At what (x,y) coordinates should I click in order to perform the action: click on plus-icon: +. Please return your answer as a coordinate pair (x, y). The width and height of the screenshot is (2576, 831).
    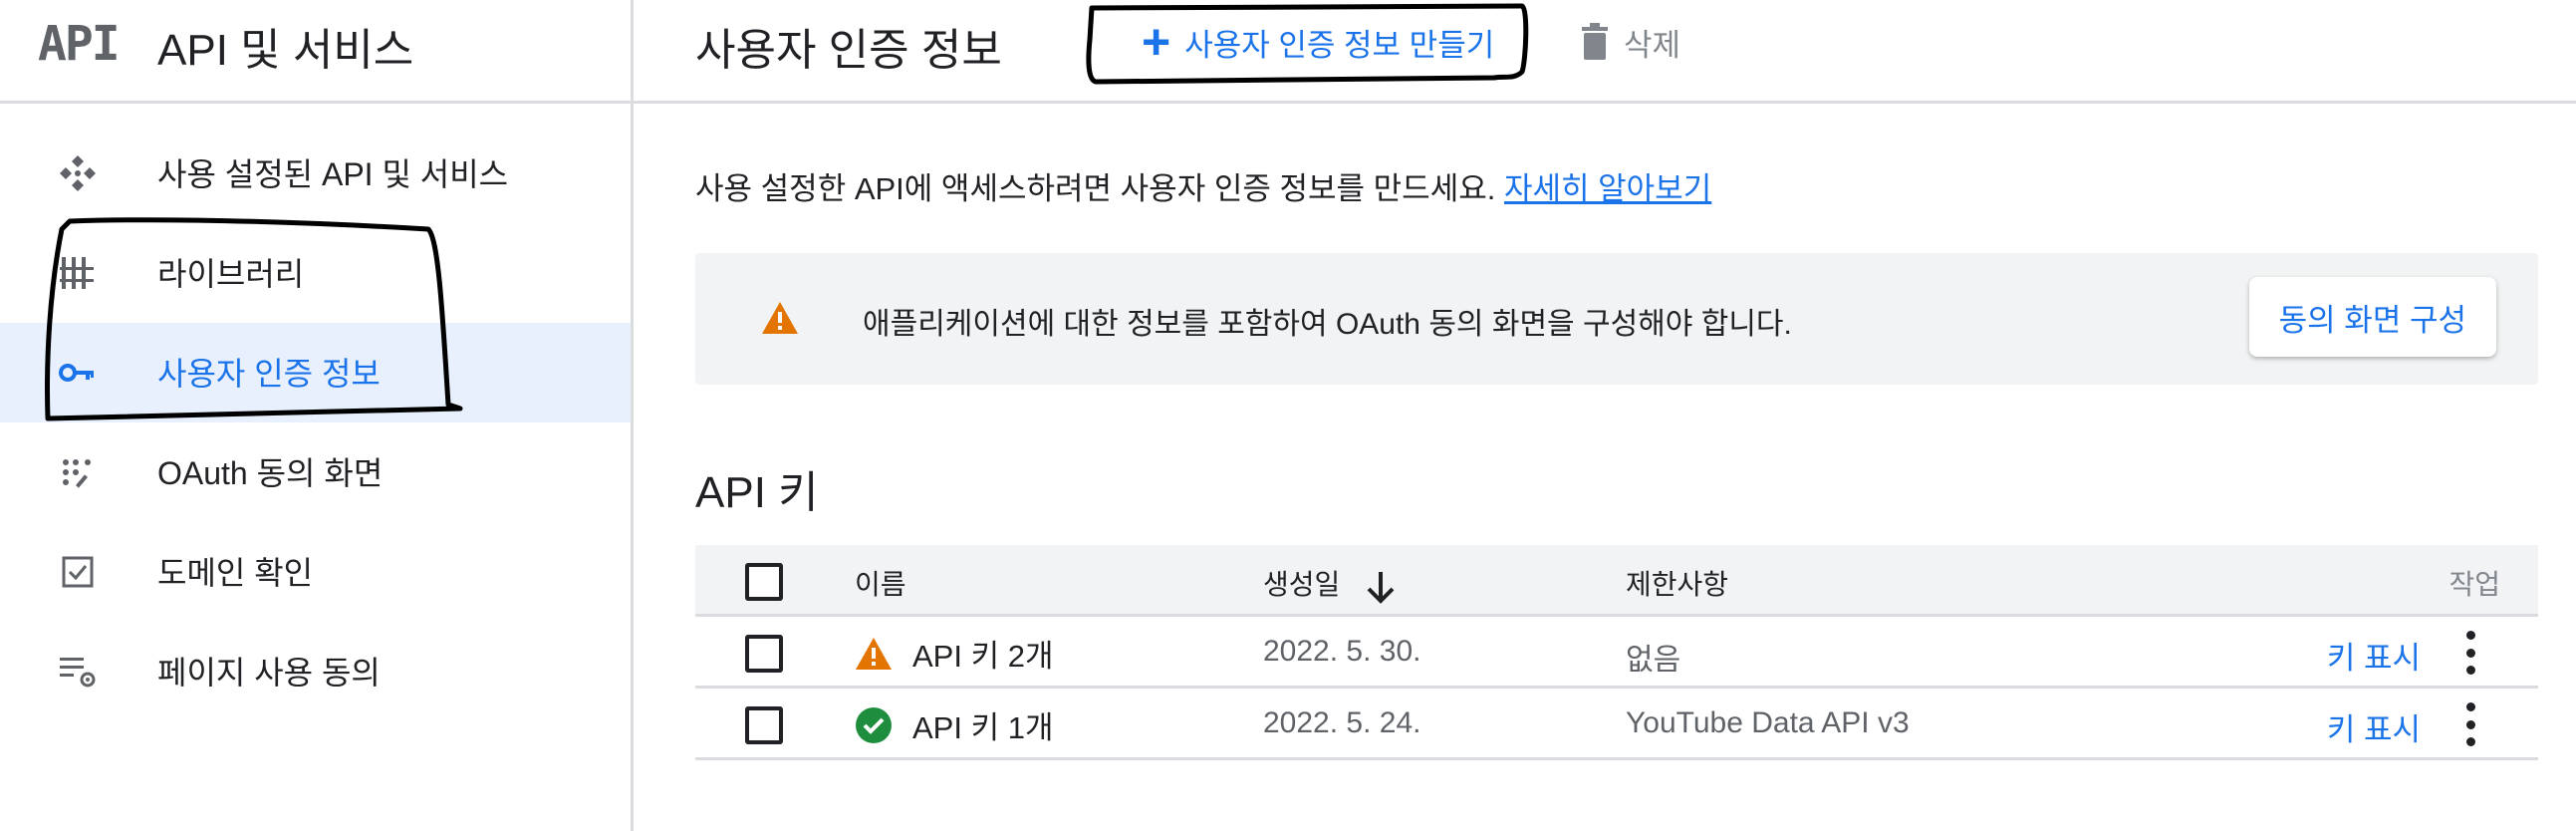
    Looking at the image, I should click on (1156, 42).